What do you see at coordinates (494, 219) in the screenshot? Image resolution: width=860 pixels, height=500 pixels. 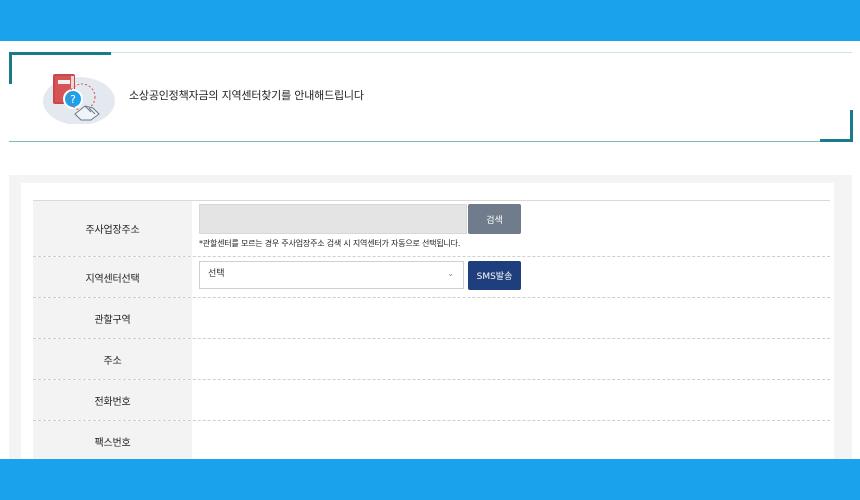 I see `search-button: 검색` at bounding box center [494, 219].